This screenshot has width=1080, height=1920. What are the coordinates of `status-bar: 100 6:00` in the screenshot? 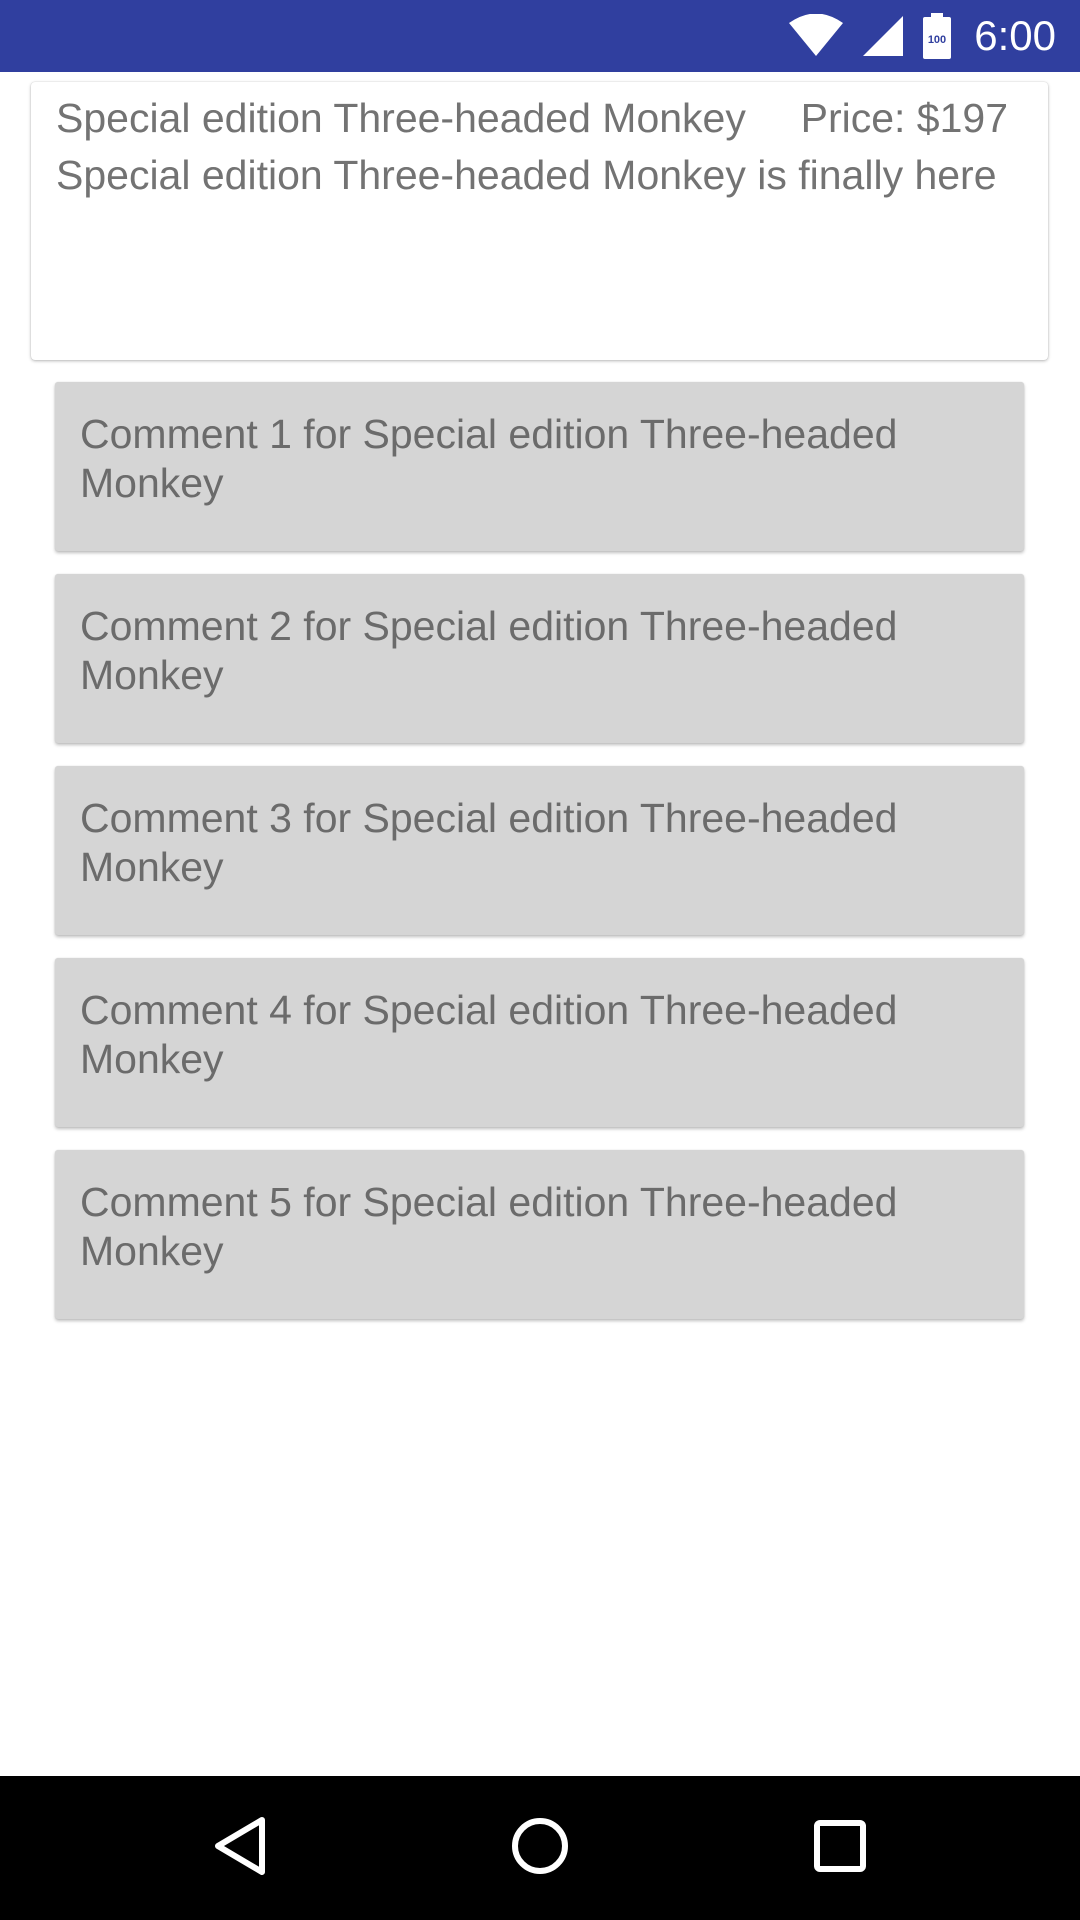 It's located at (540, 36).